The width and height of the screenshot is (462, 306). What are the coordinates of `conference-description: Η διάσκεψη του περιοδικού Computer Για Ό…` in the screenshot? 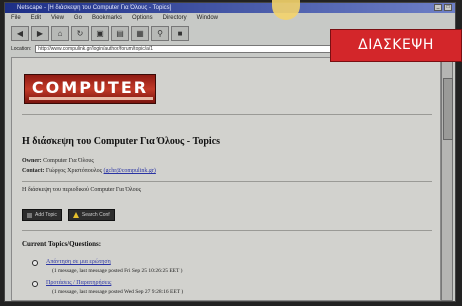 It's located at (82, 190).